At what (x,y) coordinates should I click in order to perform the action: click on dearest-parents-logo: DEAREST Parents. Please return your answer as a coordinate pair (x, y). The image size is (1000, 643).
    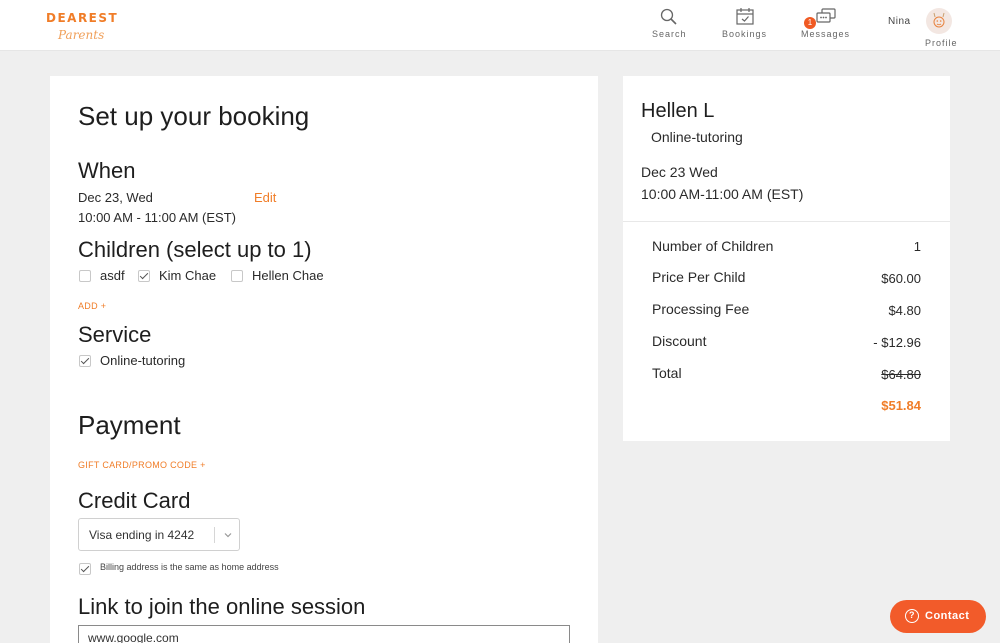
    Looking at the image, I should click on (86, 28).